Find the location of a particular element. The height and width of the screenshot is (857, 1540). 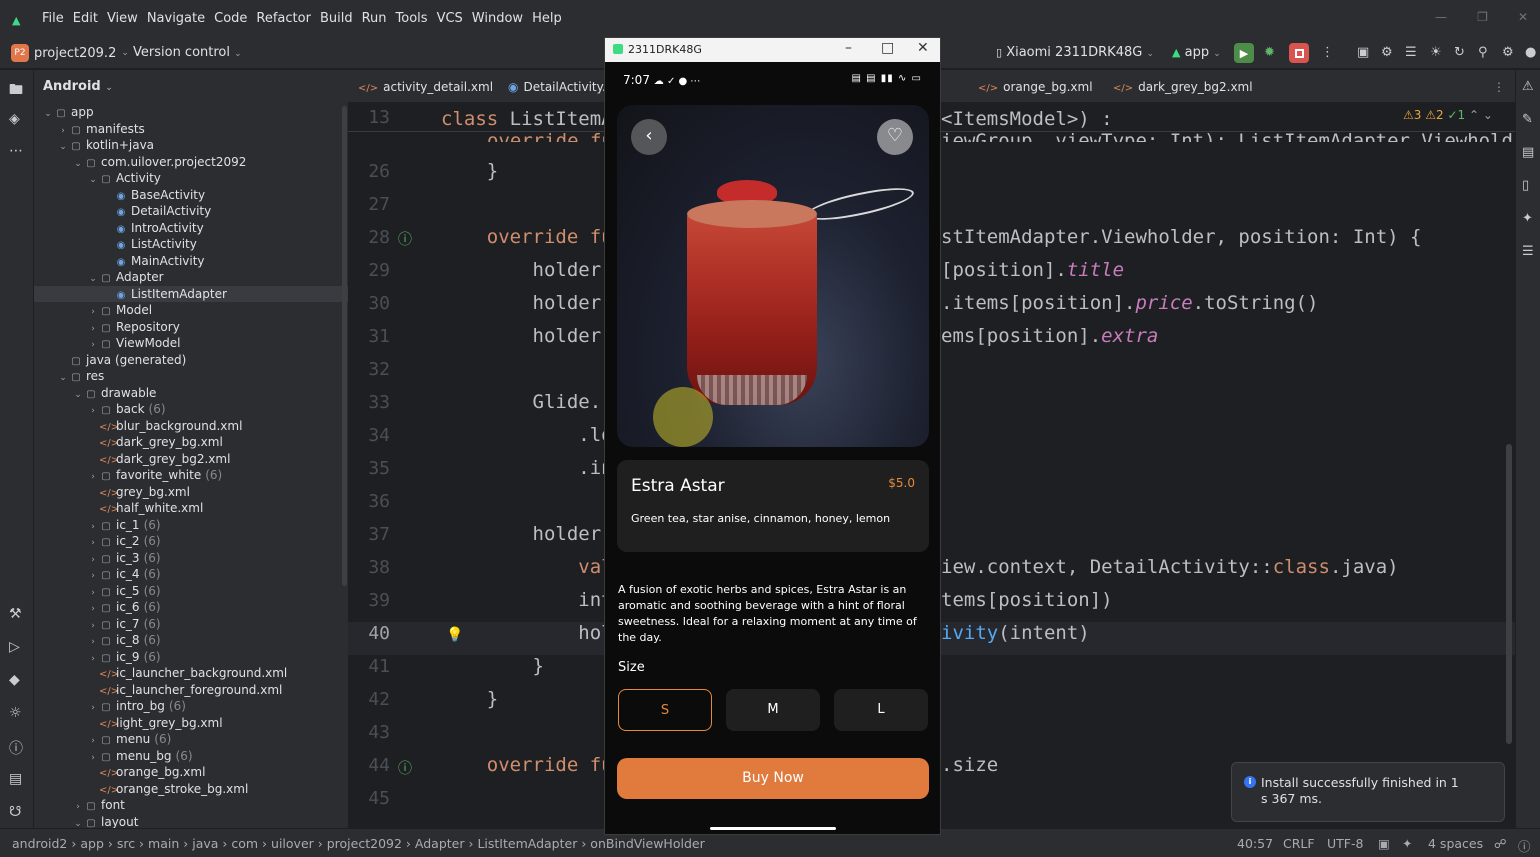

editor-scrollbar is located at coordinates (1509, 594).